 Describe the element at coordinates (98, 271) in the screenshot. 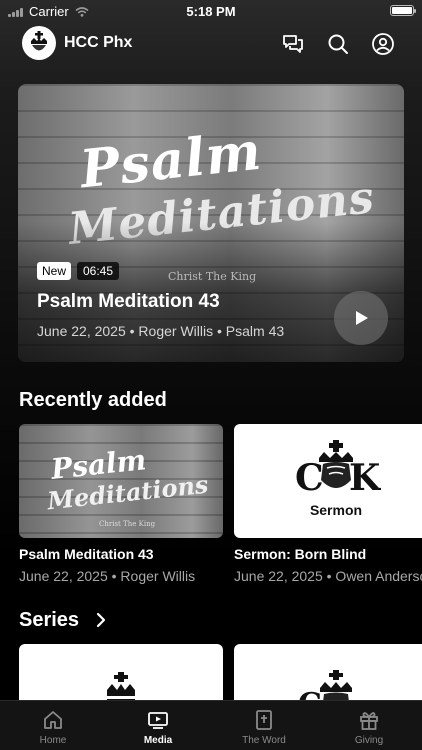

I see `duration-badge: 06:45` at that location.